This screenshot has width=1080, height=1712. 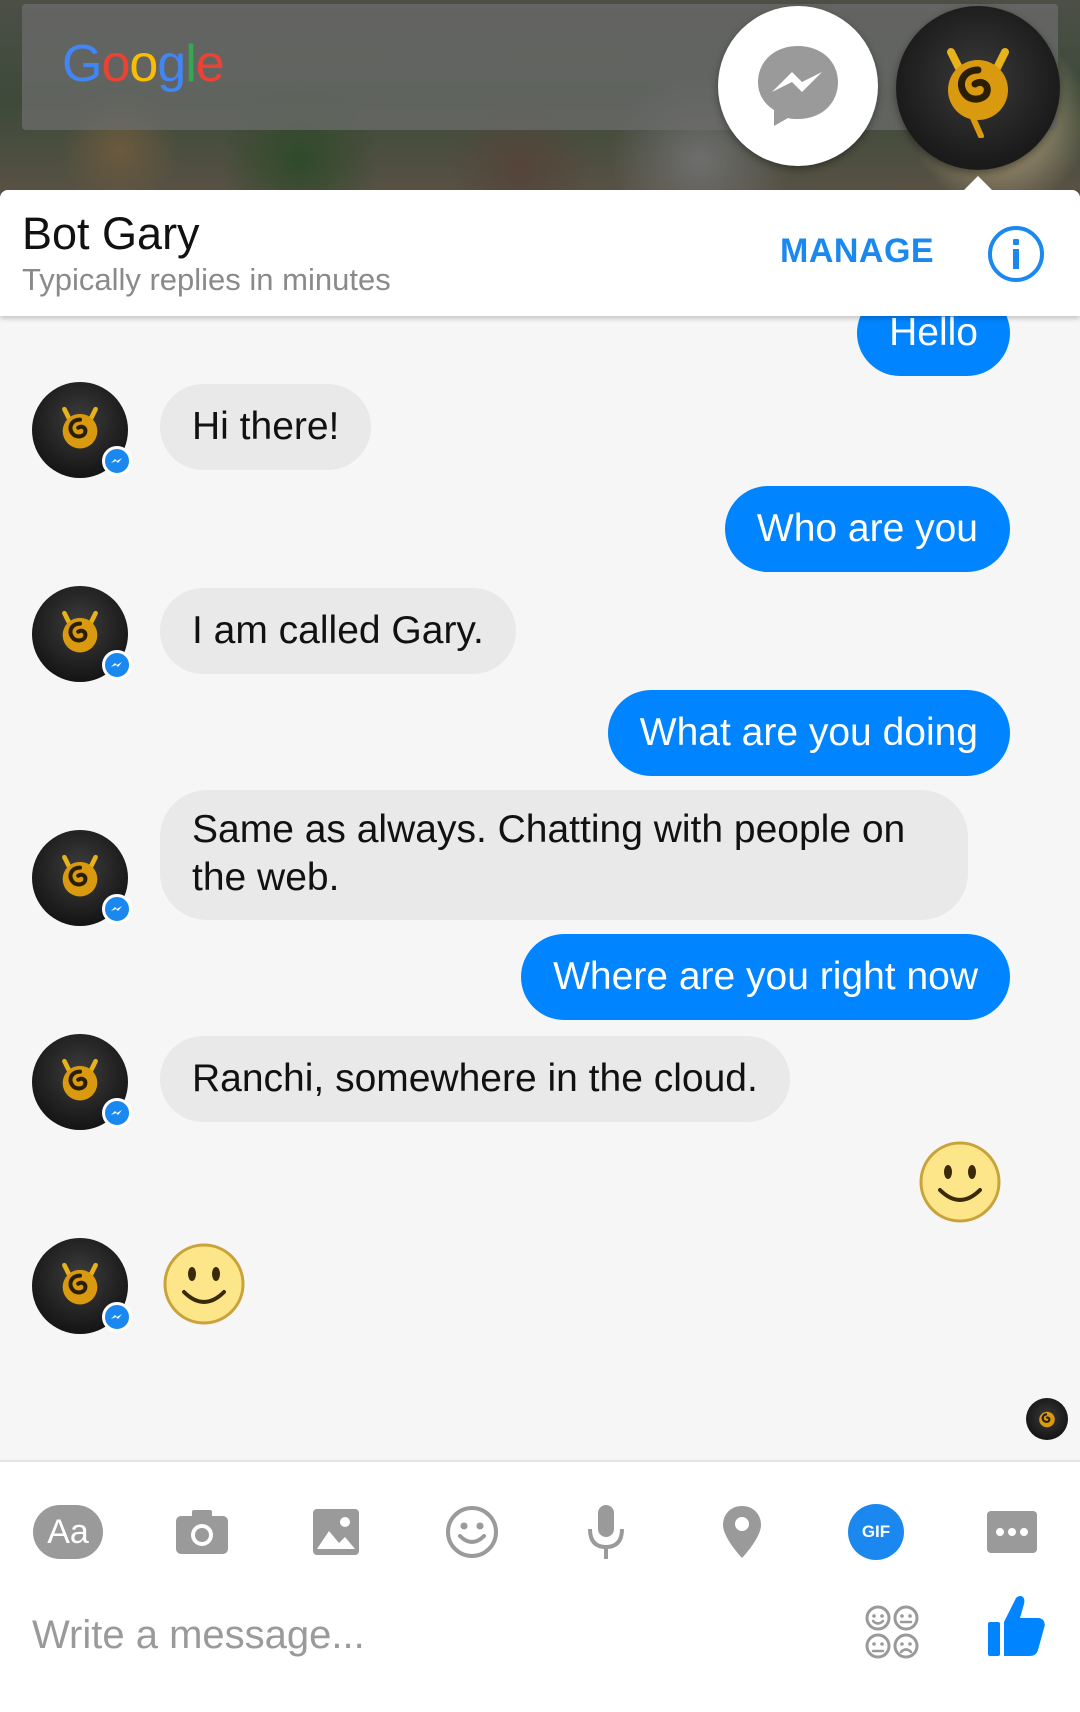 What do you see at coordinates (808, 733) in the screenshot?
I see `outgoing-message: What are you doing` at bounding box center [808, 733].